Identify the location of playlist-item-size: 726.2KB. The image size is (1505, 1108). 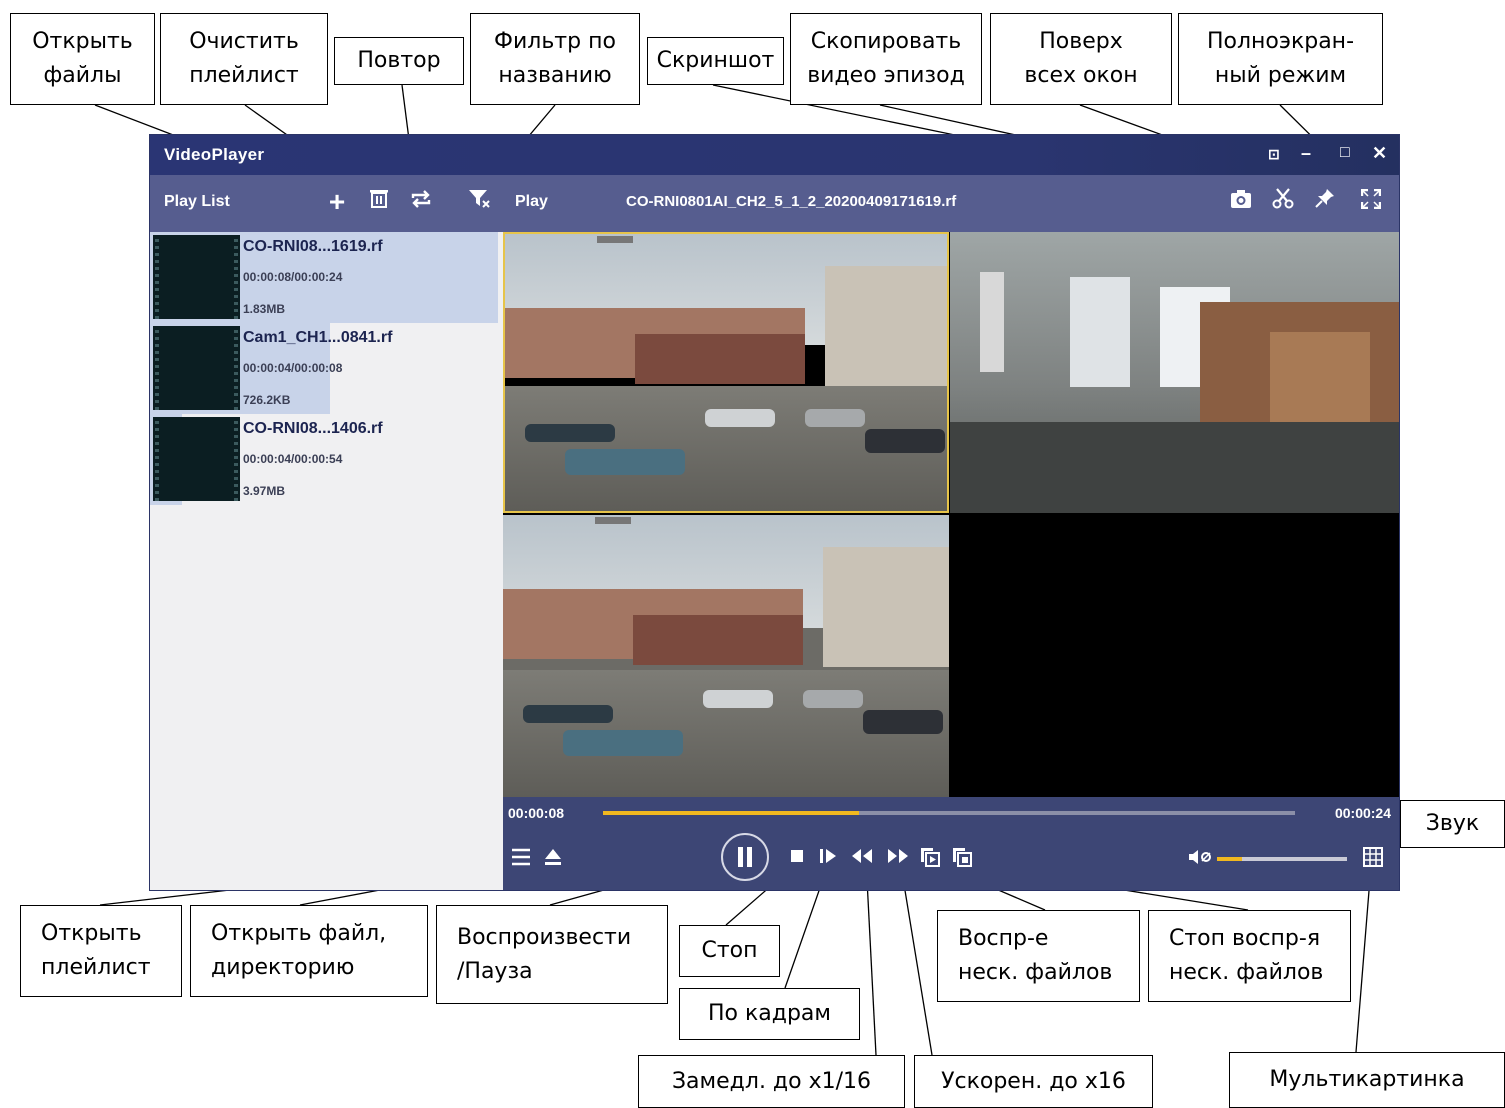
(267, 400).